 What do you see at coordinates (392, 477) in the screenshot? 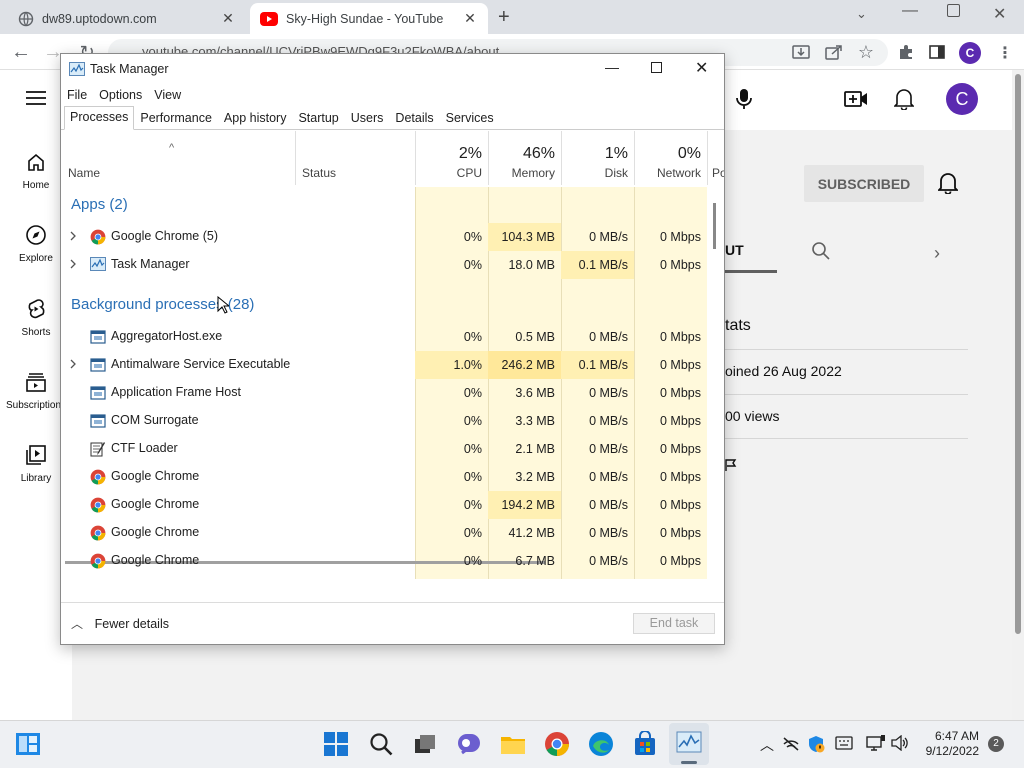
I see `process-row: Google Chrome 0% 3.2 MB 0 MB/s 0 Mbps` at bounding box center [392, 477].